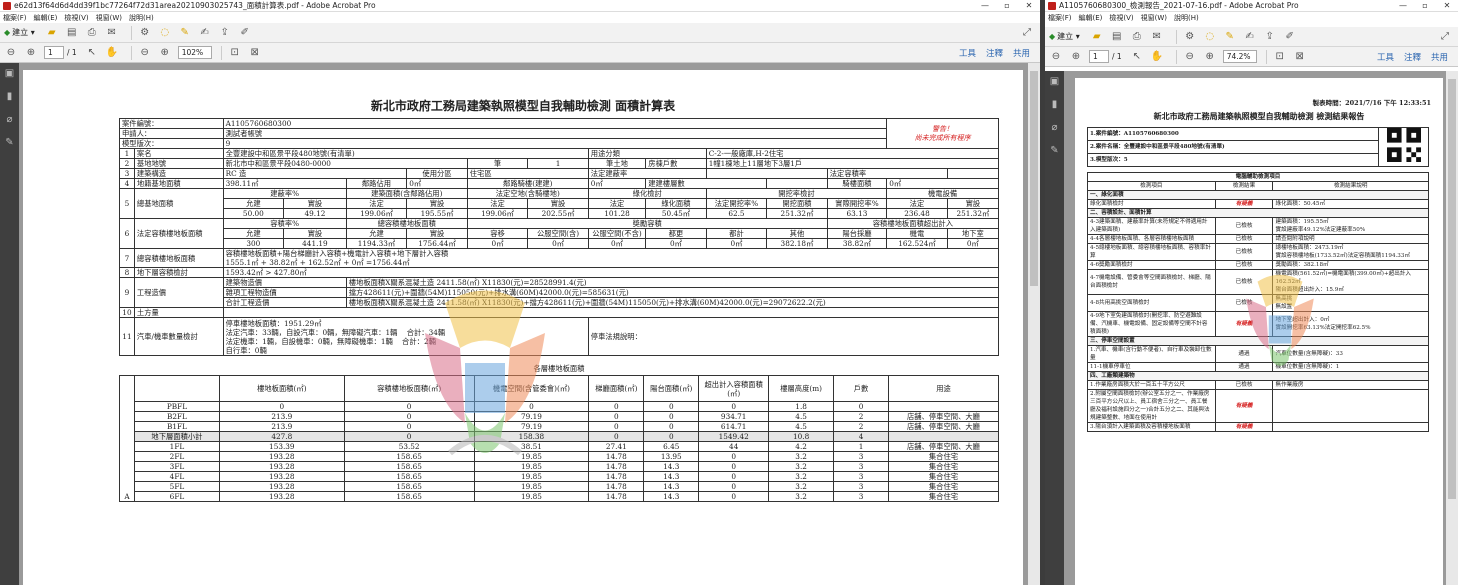 The width and height of the screenshot is (1458, 585). What do you see at coordinates (558, 233) in the screenshot?
I see `r6-subheader-cell: 公服空間(含)` at bounding box center [558, 233].